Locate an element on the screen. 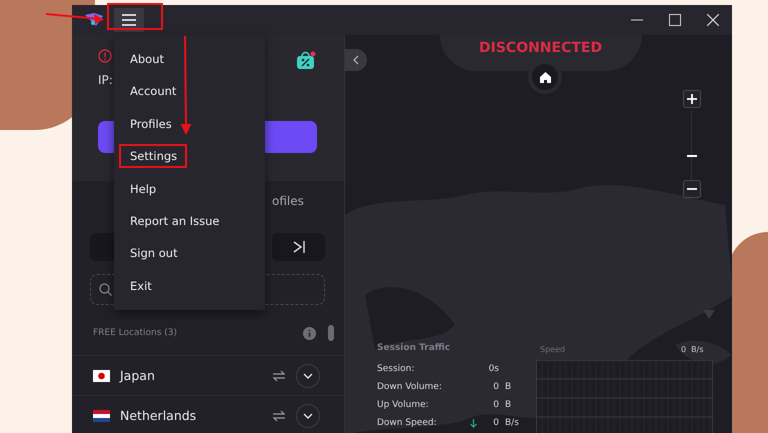 Image resolution: width=768 pixels, height=433 pixels. home-icon is located at coordinates (545, 77).